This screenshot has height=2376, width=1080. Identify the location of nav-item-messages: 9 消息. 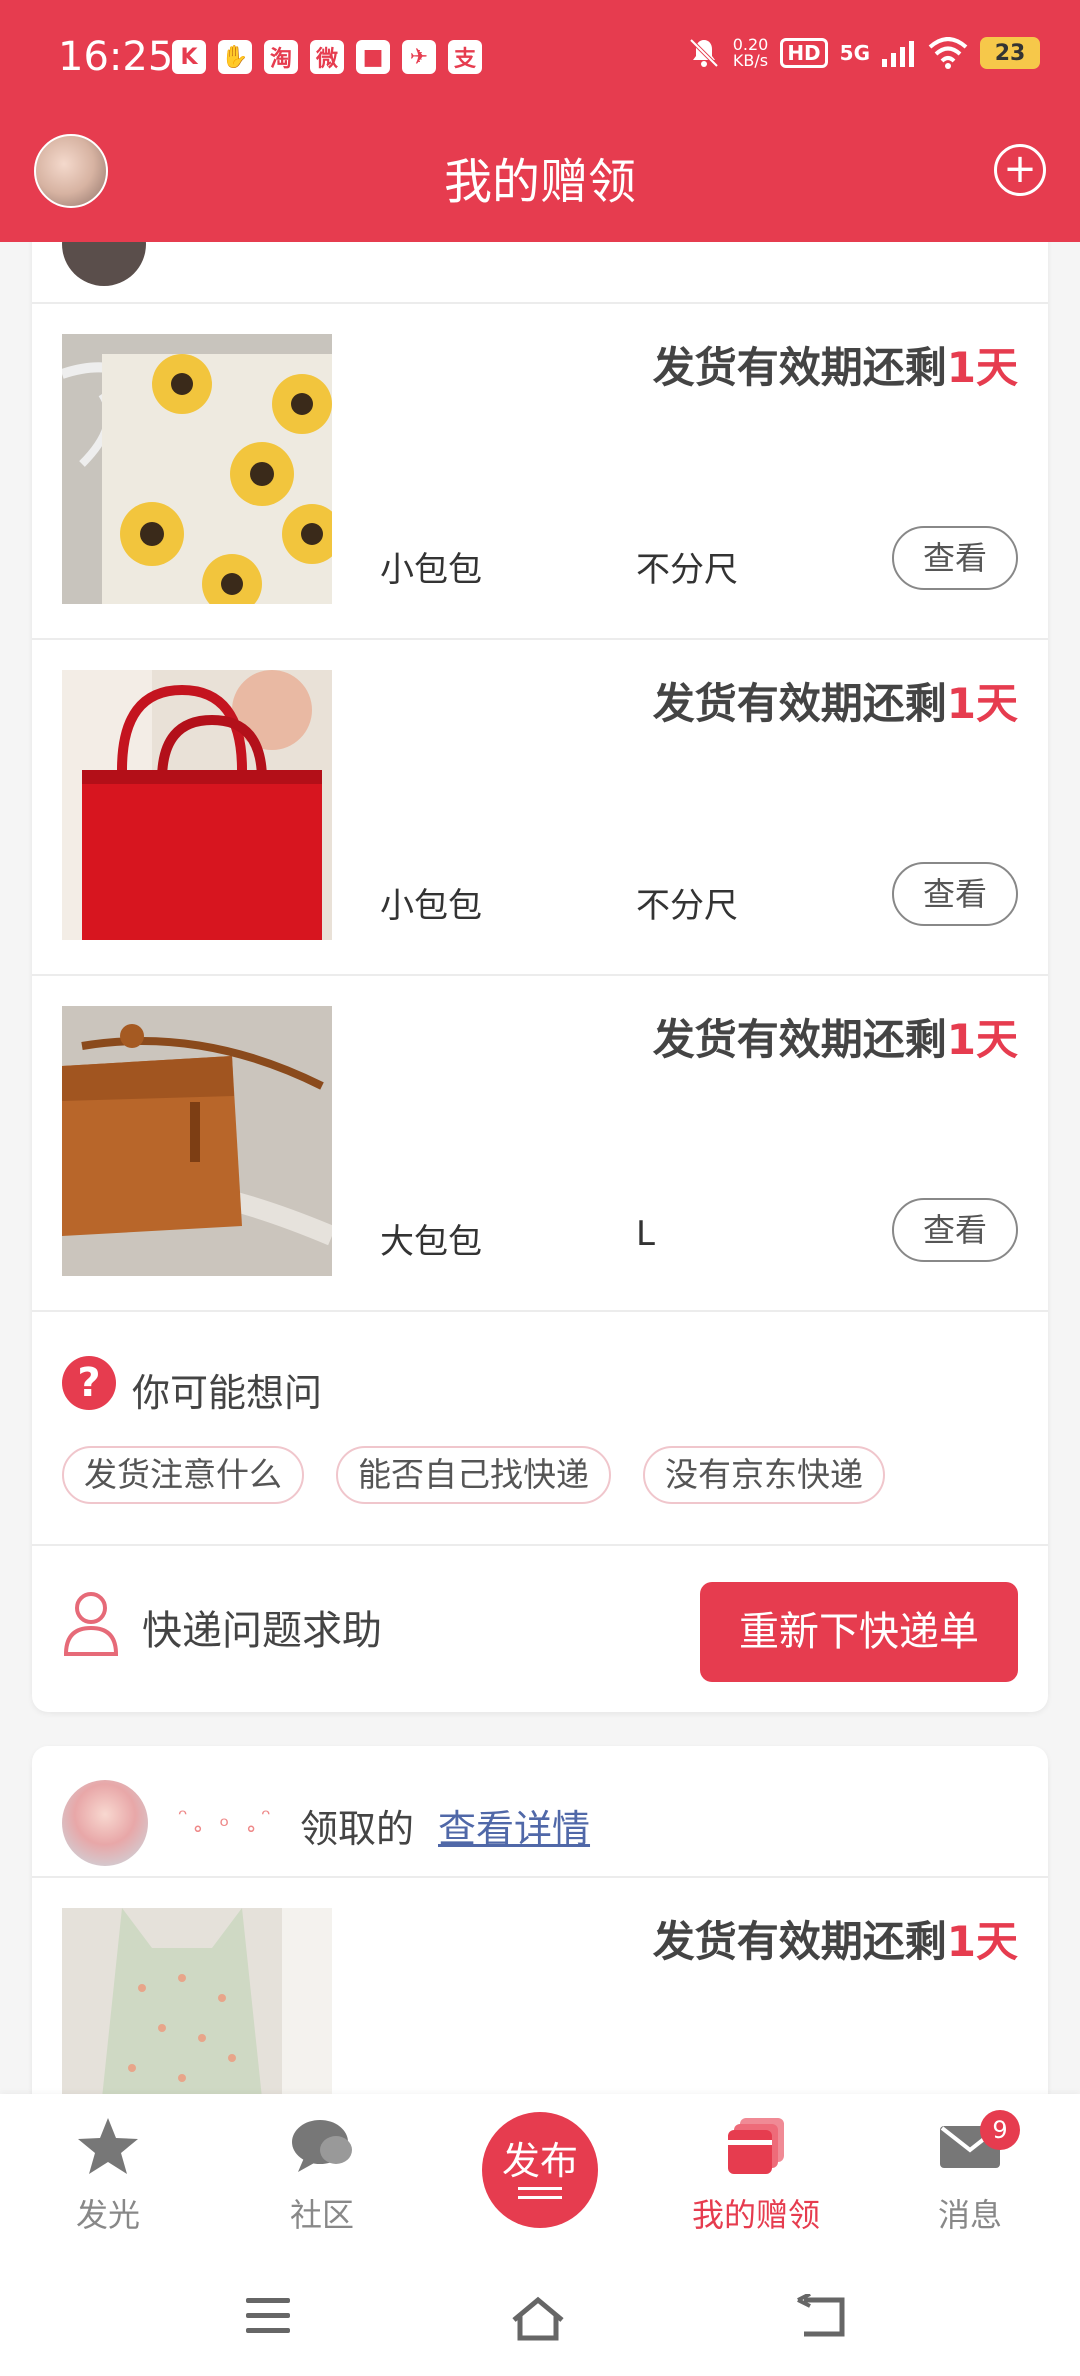
(970, 2173).